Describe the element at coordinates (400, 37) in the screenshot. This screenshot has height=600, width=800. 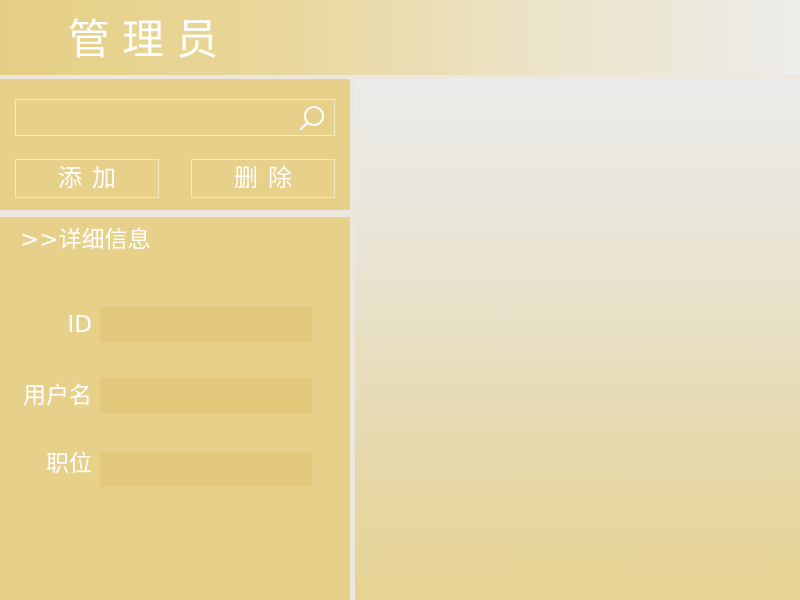
I see `app-header: 管理员` at that location.